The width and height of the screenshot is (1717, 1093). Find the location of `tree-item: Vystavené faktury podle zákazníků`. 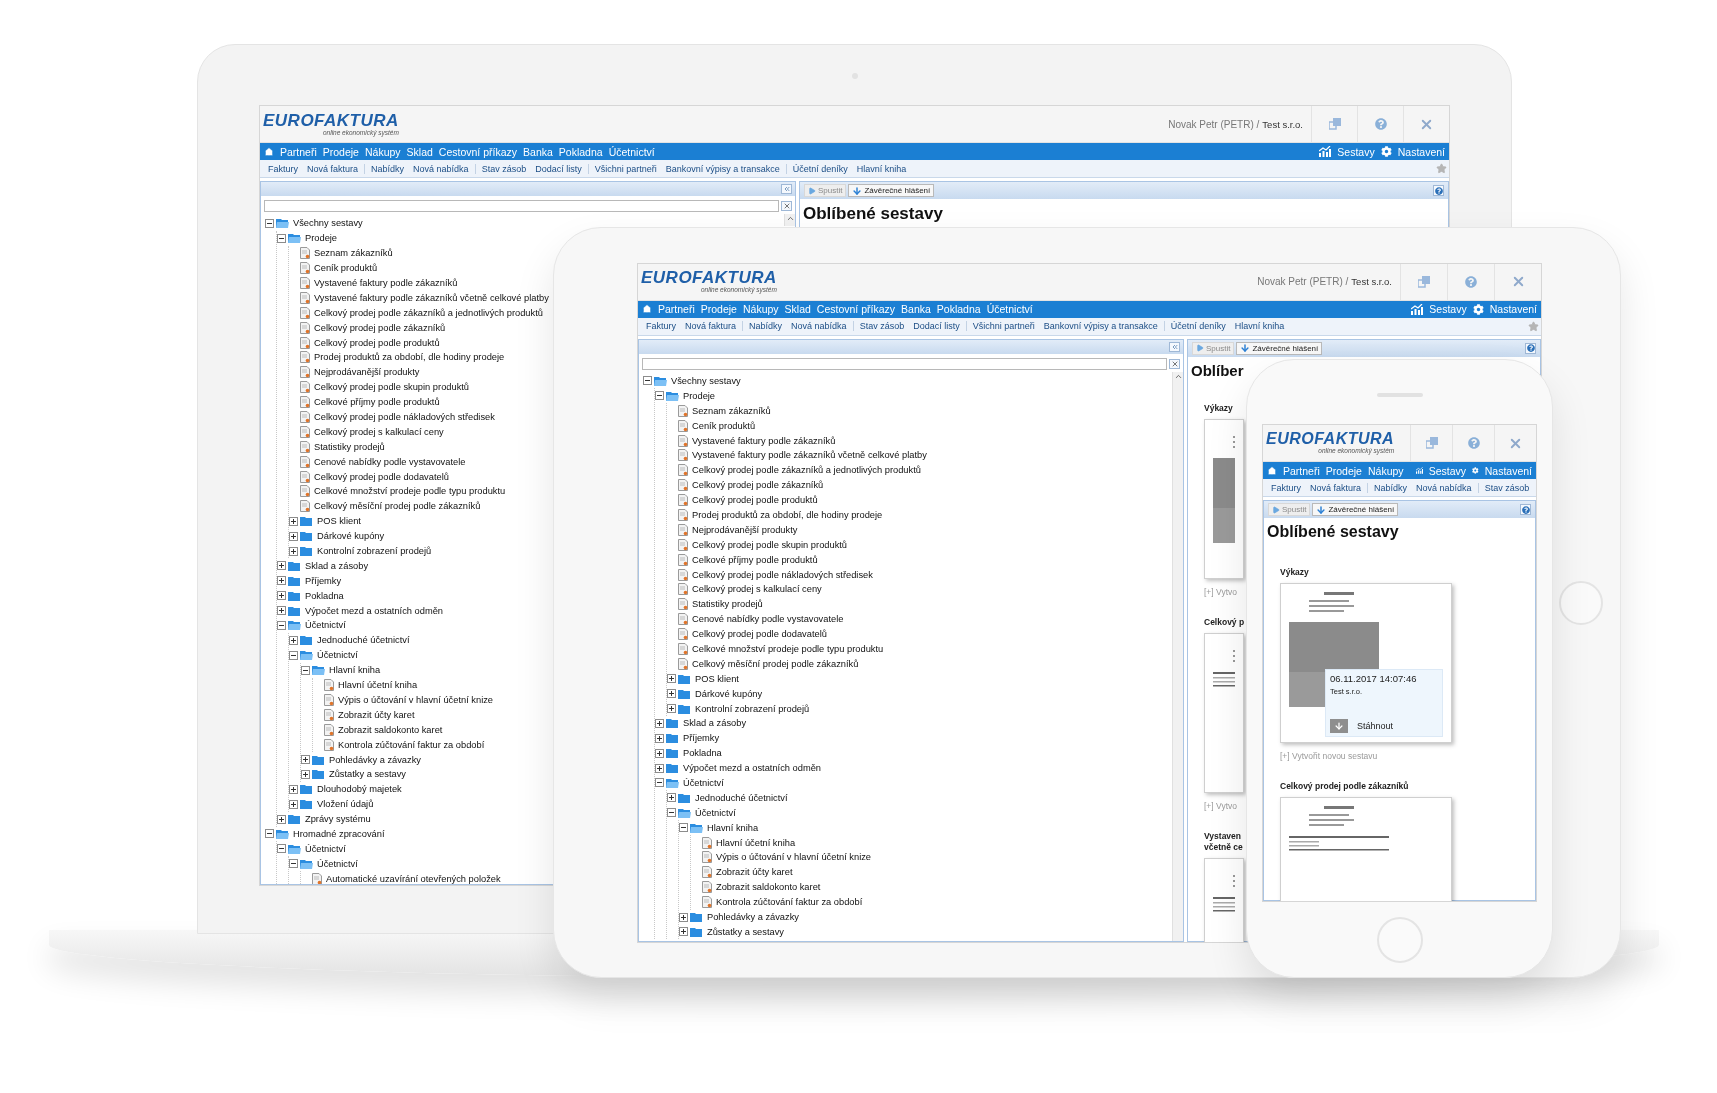

tree-item: Vystavené faktury podle zákazníků is located at coordinates (764, 440).